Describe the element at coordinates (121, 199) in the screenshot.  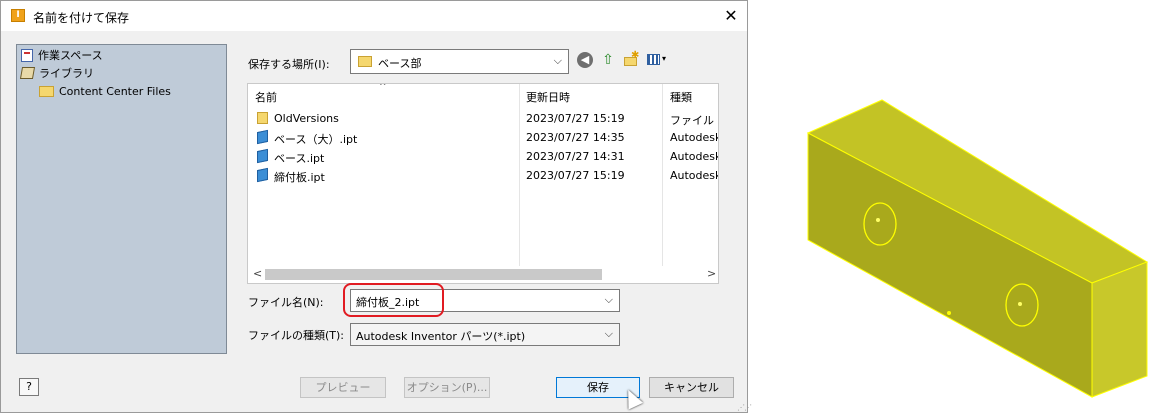
I see `places-panel: 作業スペース ライブラリ Content Center Files` at that location.